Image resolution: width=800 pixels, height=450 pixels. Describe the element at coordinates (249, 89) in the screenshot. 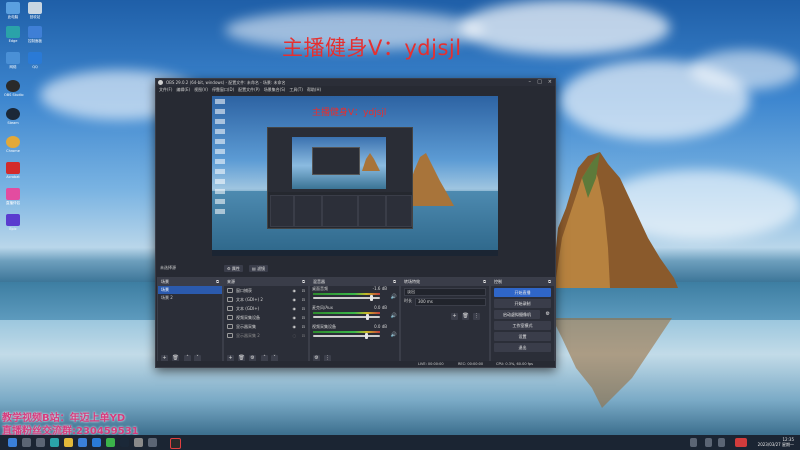

I see `menu-profile: 配置文件(P)` at that location.